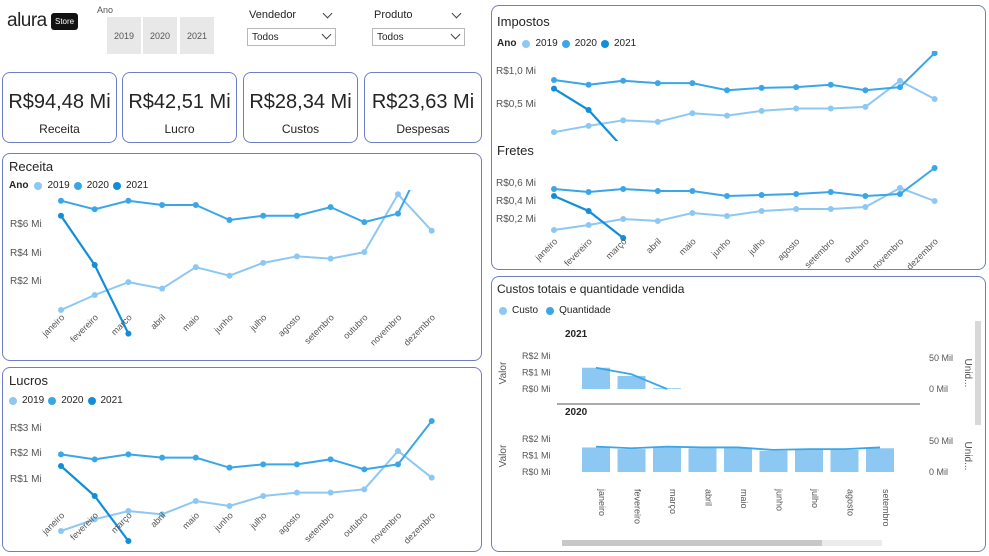  I want to click on chart-title: Lucros, so click(29, 380).